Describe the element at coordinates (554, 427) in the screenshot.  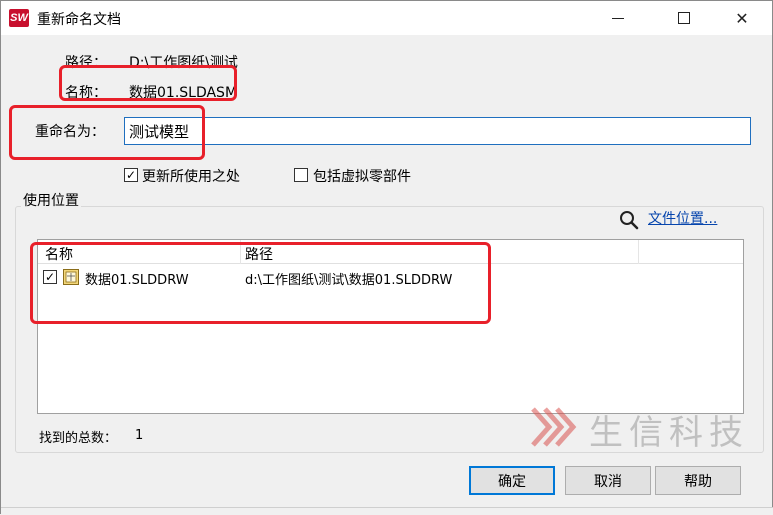
I see `watermark-logo-icon` at that location.